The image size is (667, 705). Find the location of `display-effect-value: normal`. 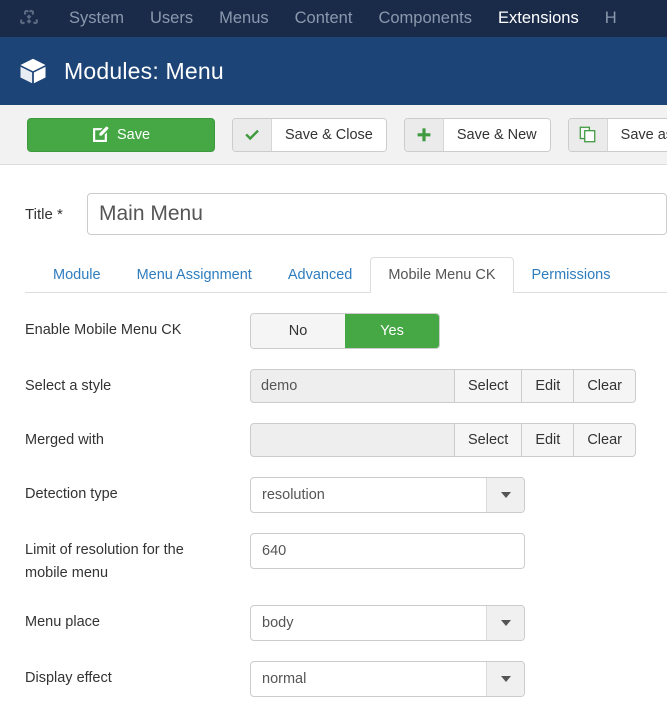

display-effect-value: normal is located at coordinates (284, 679).